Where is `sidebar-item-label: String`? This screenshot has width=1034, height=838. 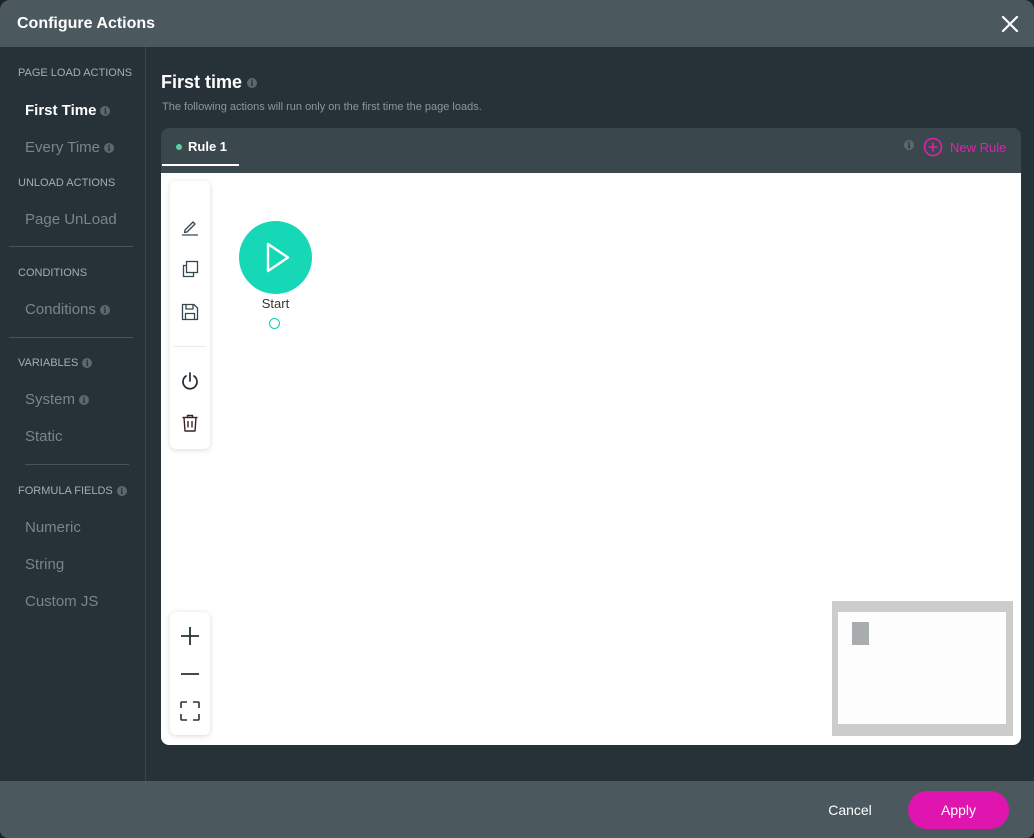 sidebar-item-label: String is located at coordinates (45, 564).